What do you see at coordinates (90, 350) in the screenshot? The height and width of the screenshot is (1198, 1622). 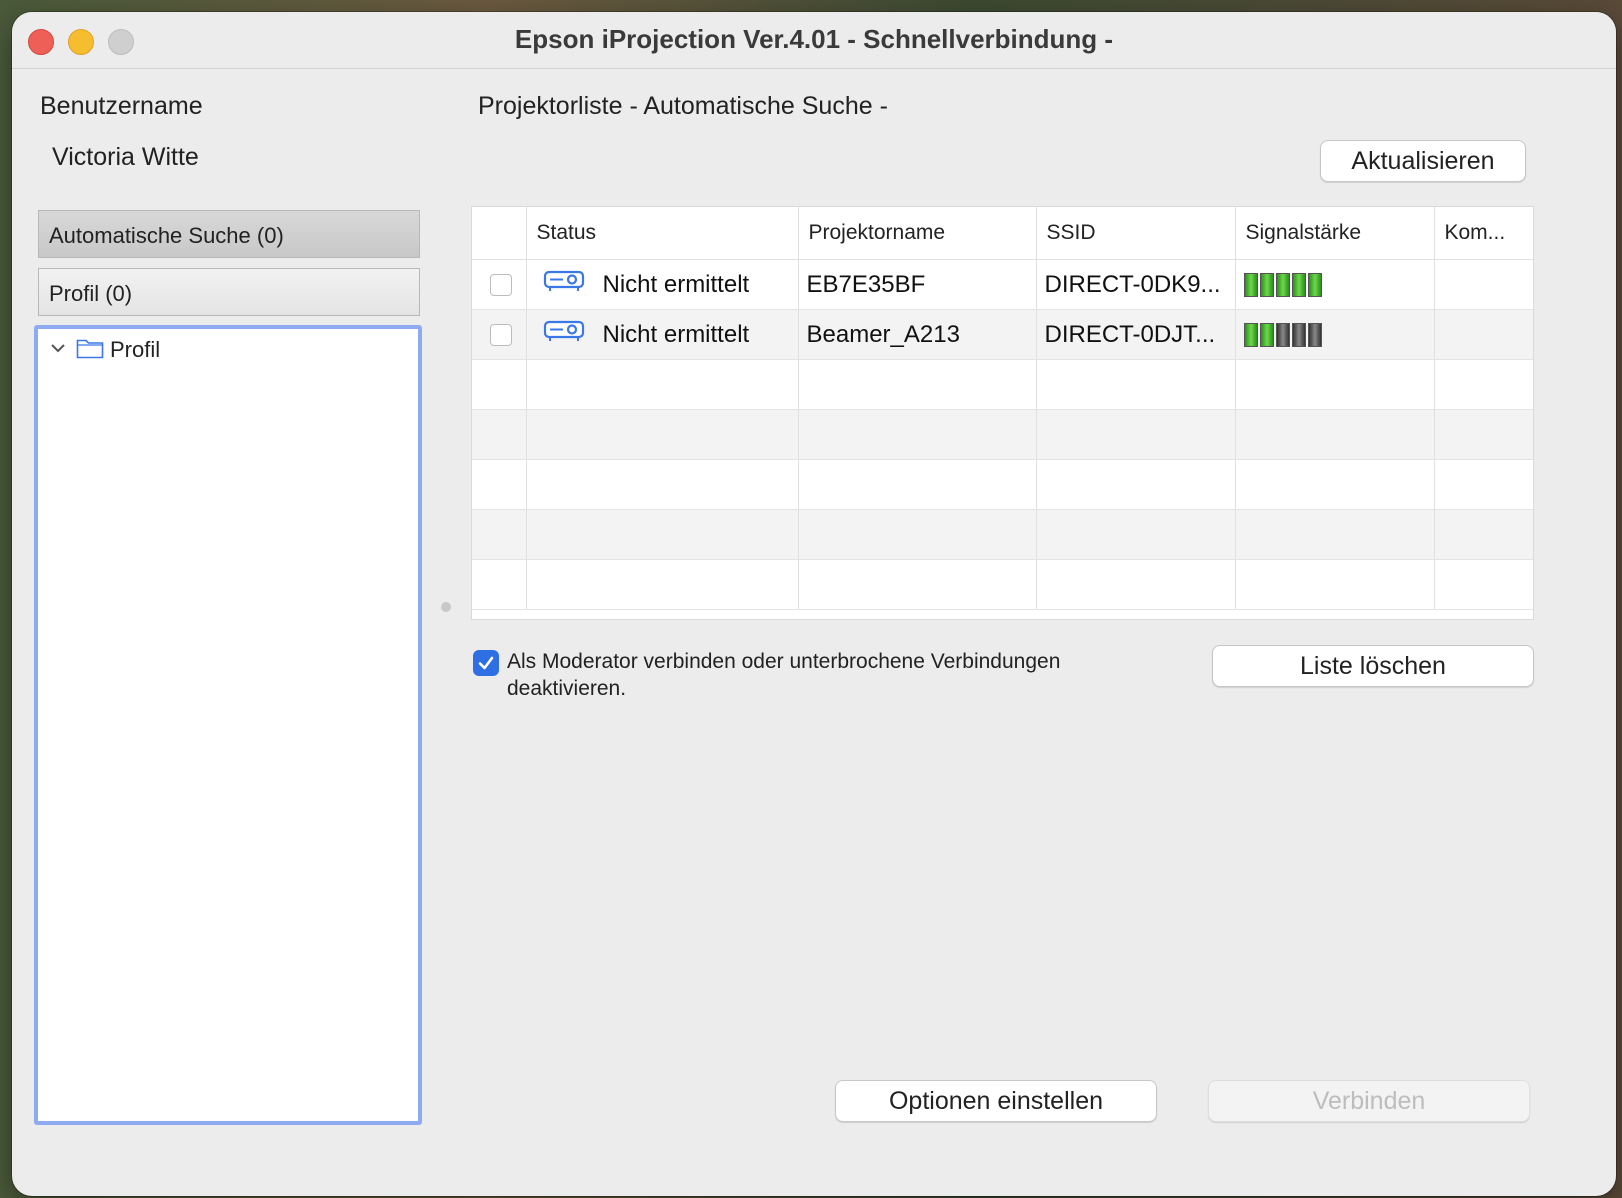 I see `folder-icon` at bounding box center [90, 350].